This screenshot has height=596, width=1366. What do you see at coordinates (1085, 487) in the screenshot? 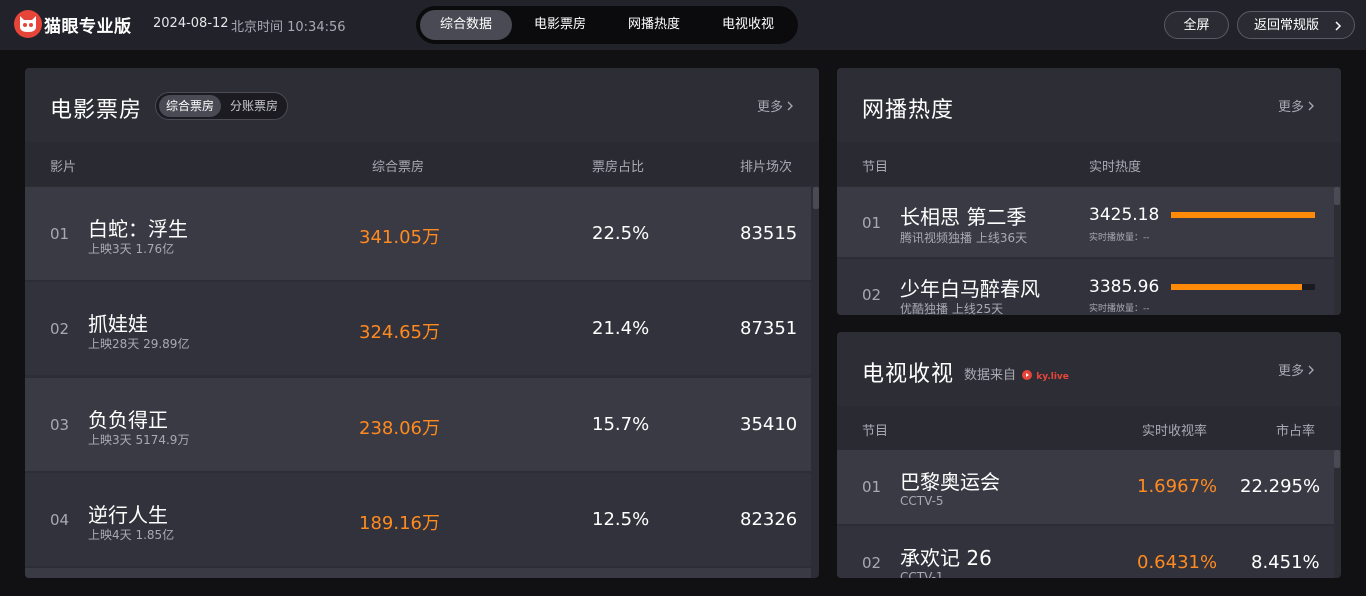
I see `table-row: 01 巴黎奥运会 CCTV-5 1.6967% 22.295%` at bounding box center [1085, 487].